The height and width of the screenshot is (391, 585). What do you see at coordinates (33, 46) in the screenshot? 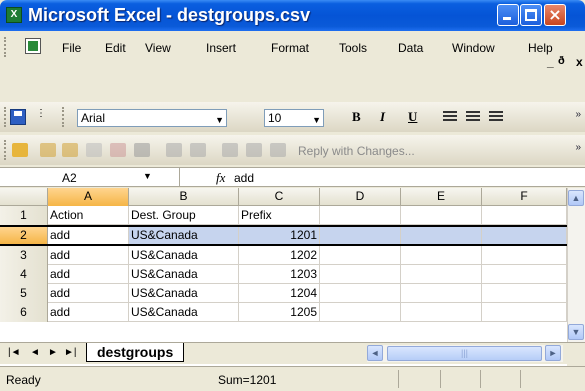
I see `workbook-icon` at bounding box center [33, 46].